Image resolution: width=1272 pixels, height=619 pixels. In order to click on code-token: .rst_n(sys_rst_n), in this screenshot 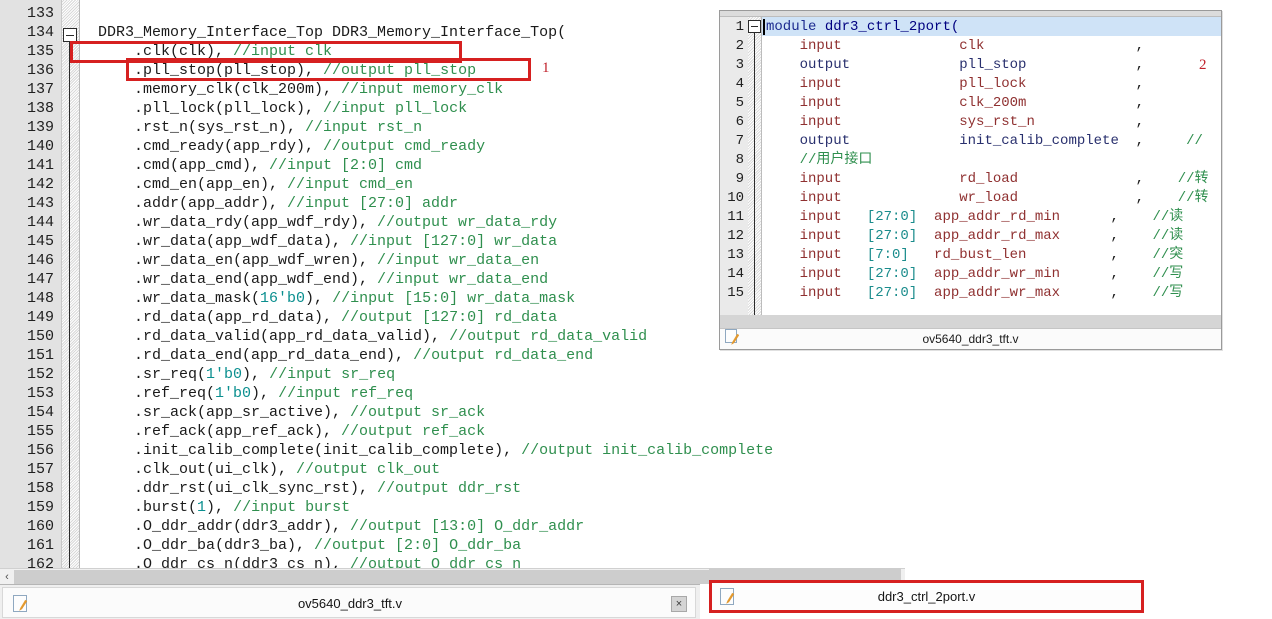, I will do `click(202, 127)`.